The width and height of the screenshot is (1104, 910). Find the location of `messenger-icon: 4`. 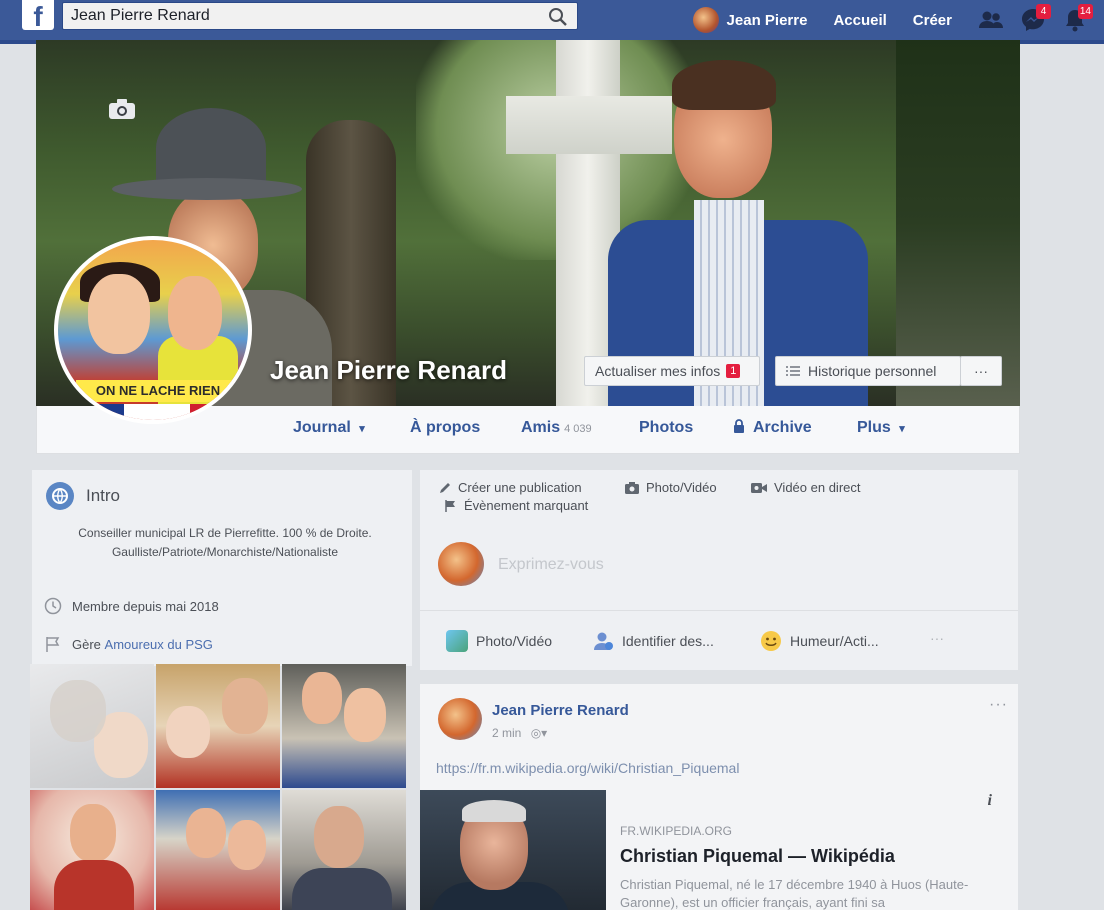

messenger-icon: 4 is located at coordinates (1035, 18).